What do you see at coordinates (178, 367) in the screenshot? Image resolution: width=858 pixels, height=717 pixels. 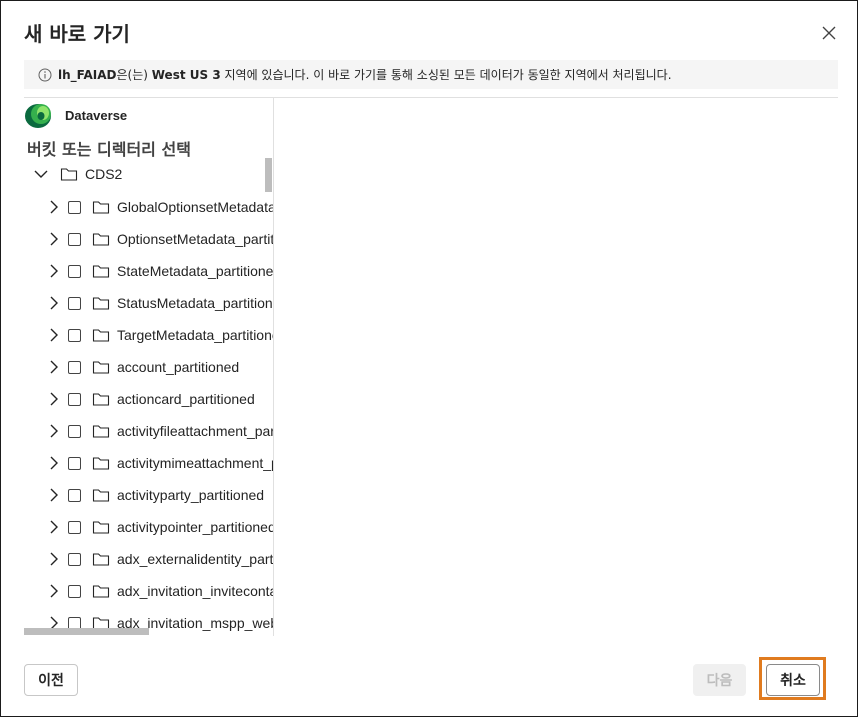 I see `tree-item-label: account_partitioned` at bounding box center [178, 367].